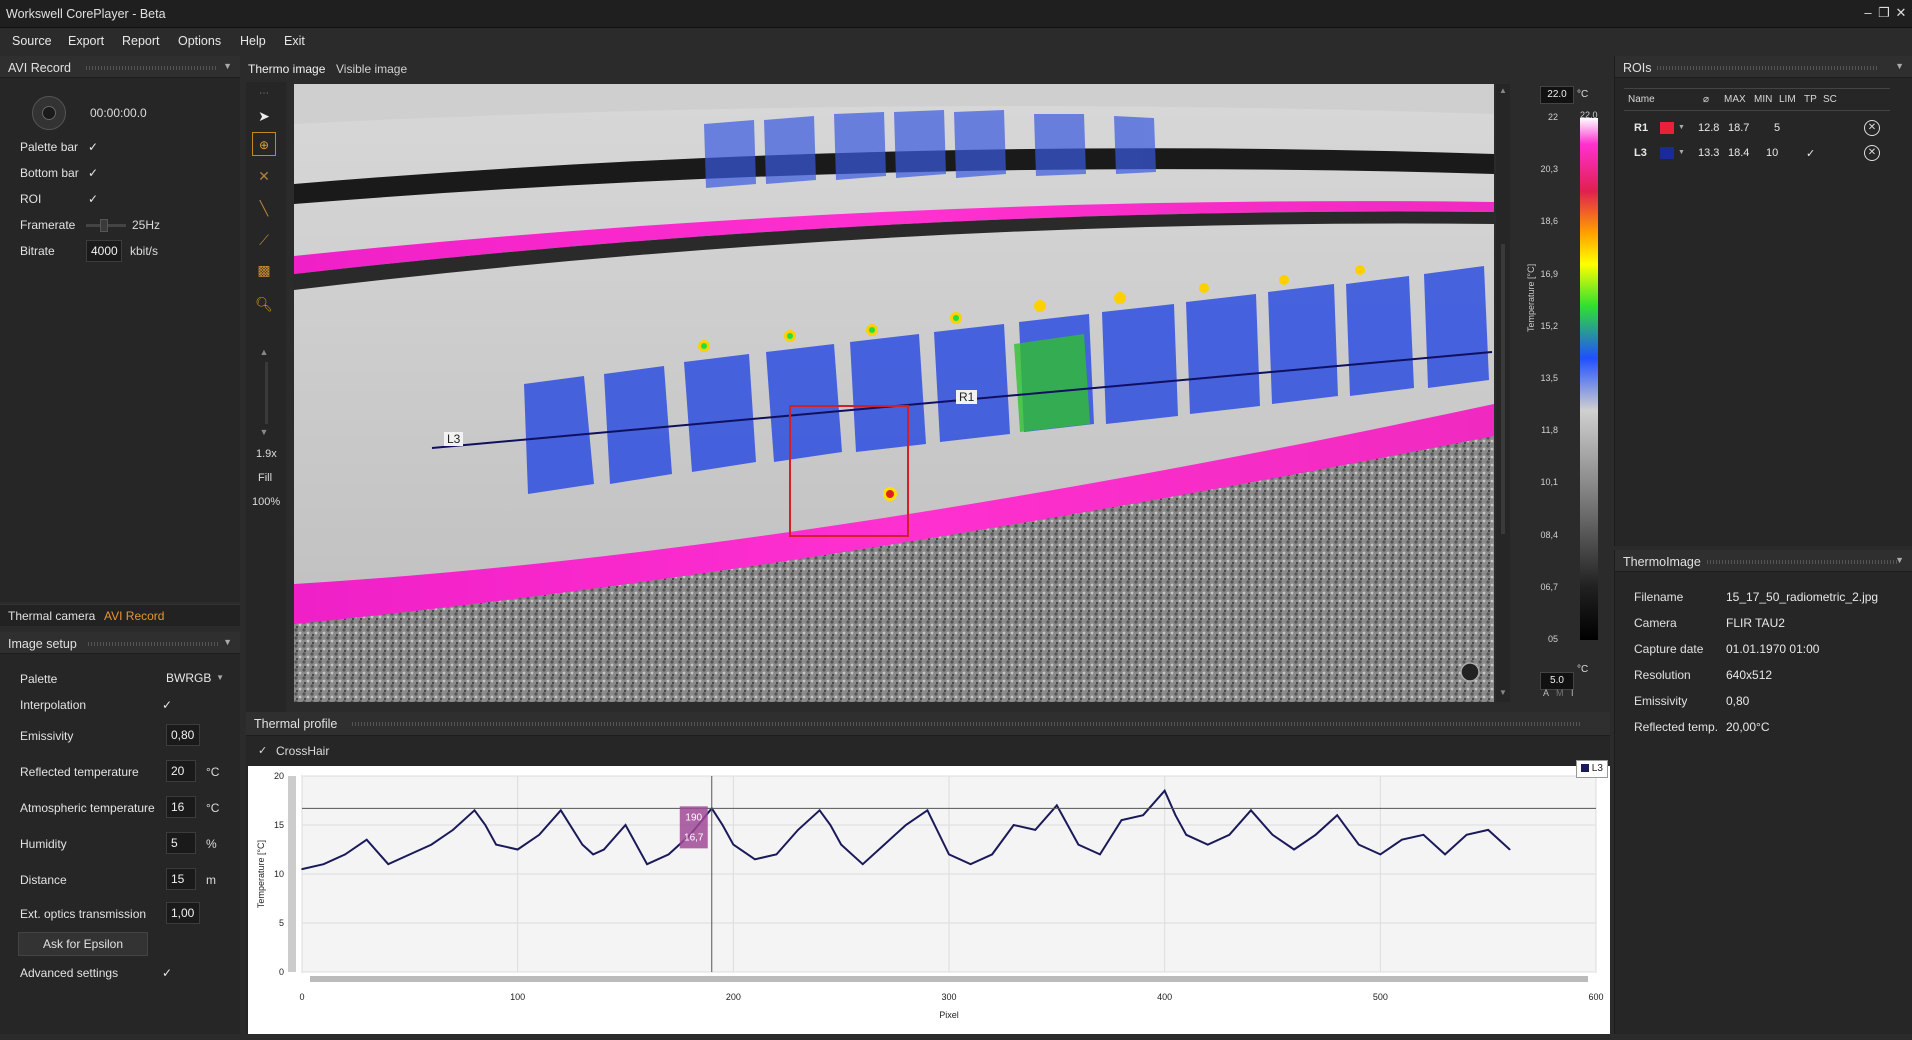 This screenshot has width=1912, height=1040. I want to click on polyline-tool-icon: ⟋, so click(264, 240).